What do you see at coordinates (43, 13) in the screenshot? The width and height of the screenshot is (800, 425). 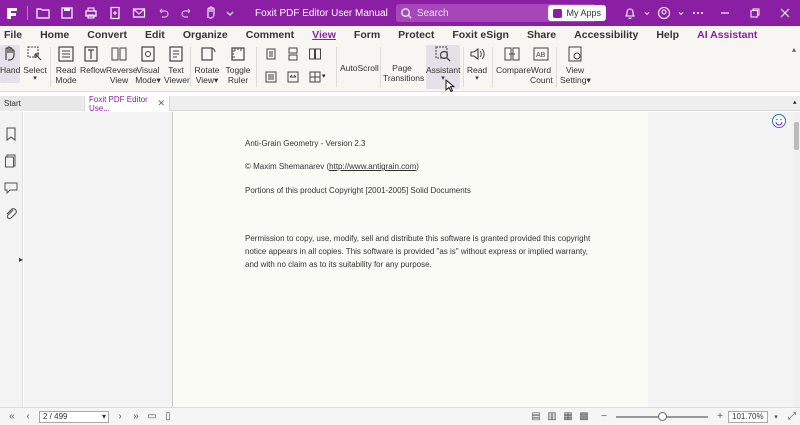 I see `open-folder-icon` at bounding box center [43, 13].